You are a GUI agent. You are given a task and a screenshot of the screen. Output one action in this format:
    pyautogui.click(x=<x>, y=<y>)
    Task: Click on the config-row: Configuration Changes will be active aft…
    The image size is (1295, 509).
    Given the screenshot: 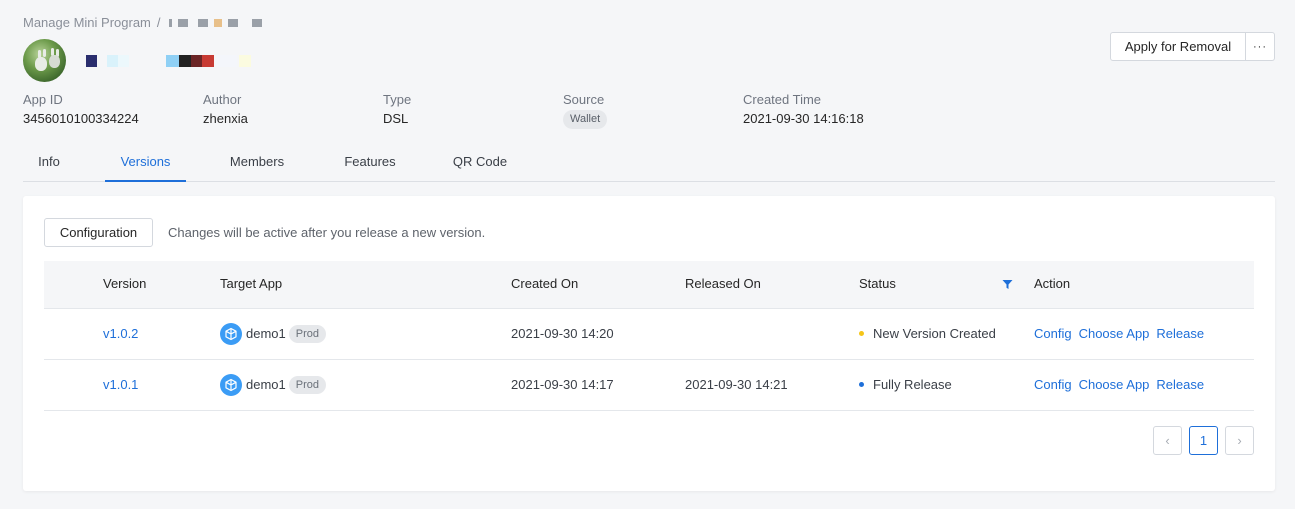 What is the action you would take?
    pyautogui.click(x=264, y=232)
    